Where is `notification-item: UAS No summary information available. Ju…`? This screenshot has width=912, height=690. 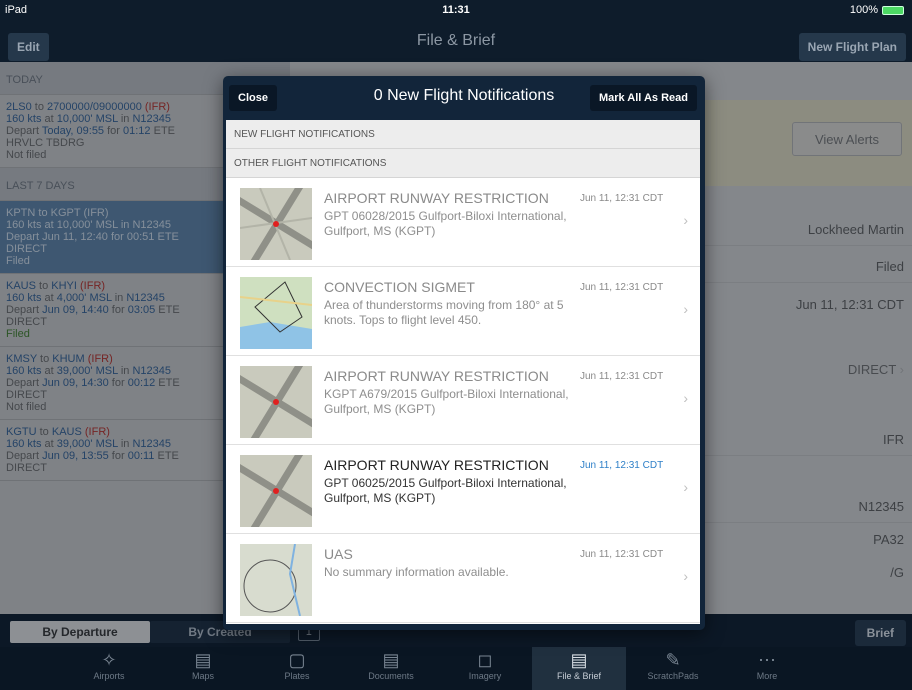
notification-item: UAS No summary information available. Ju… is located at coordinates (463, 578).